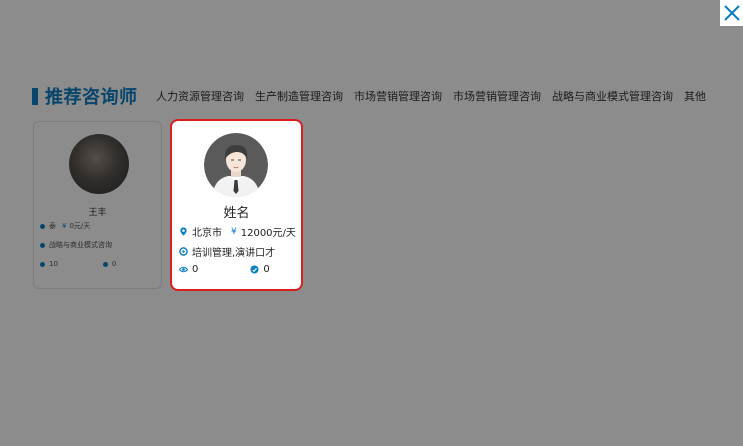  Describe the element at coordinates (224, 269) in the screenshot. I see `stats-row: 0 0` at that location.